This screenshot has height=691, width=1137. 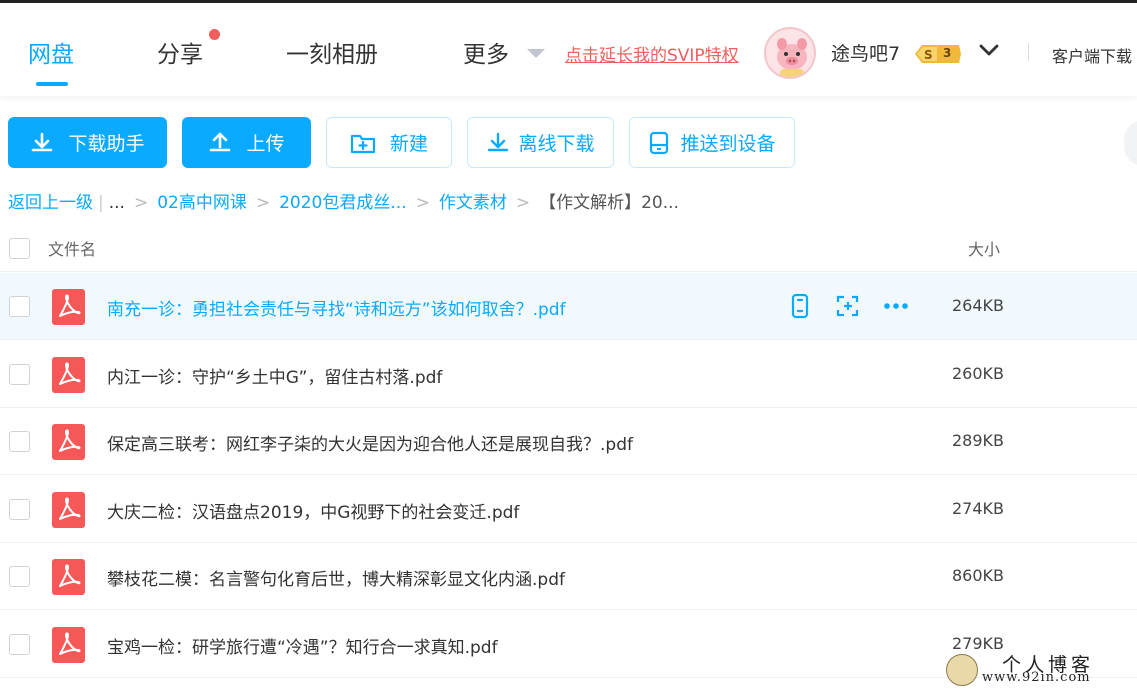 I want to click on download-helper-button: 下载助手, so click(x=87, y=142).